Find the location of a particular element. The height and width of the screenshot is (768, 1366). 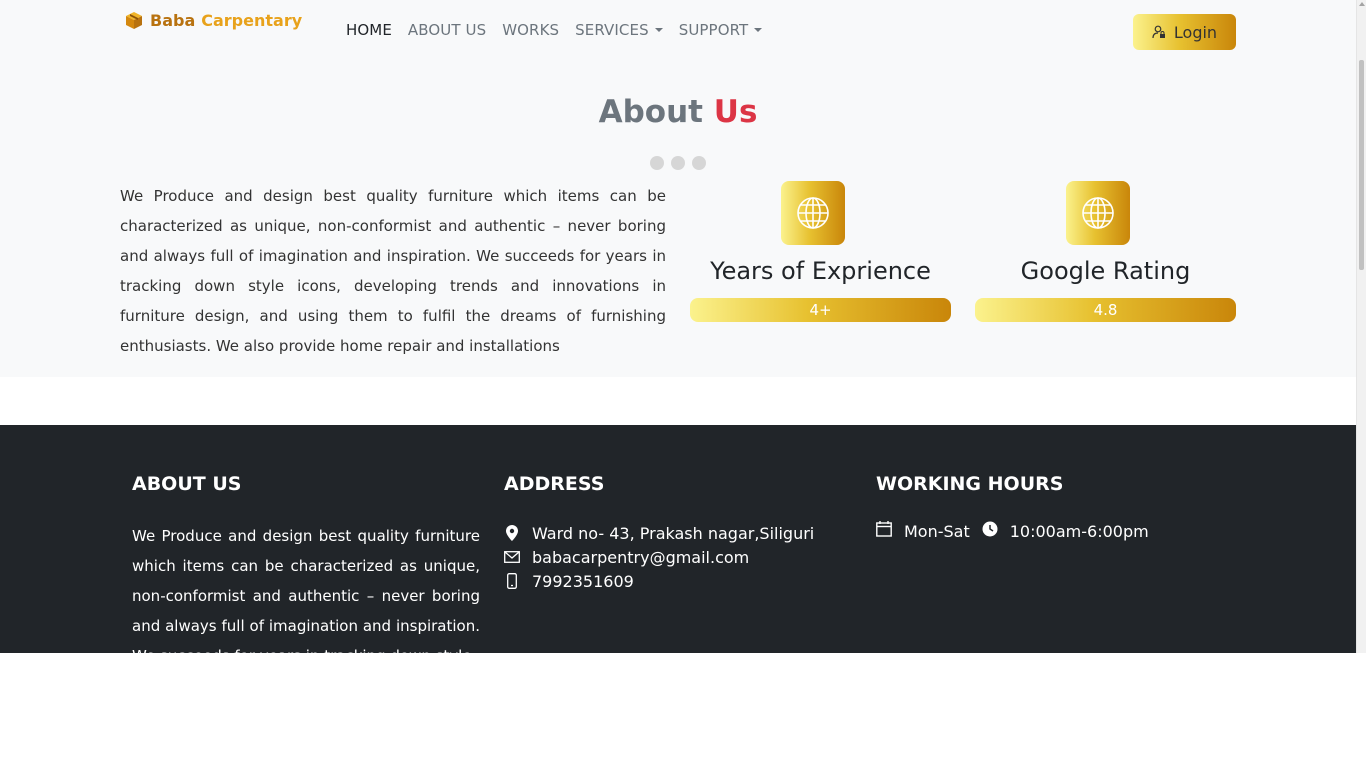

section-title: About Us is located at coordinates (678, 112).